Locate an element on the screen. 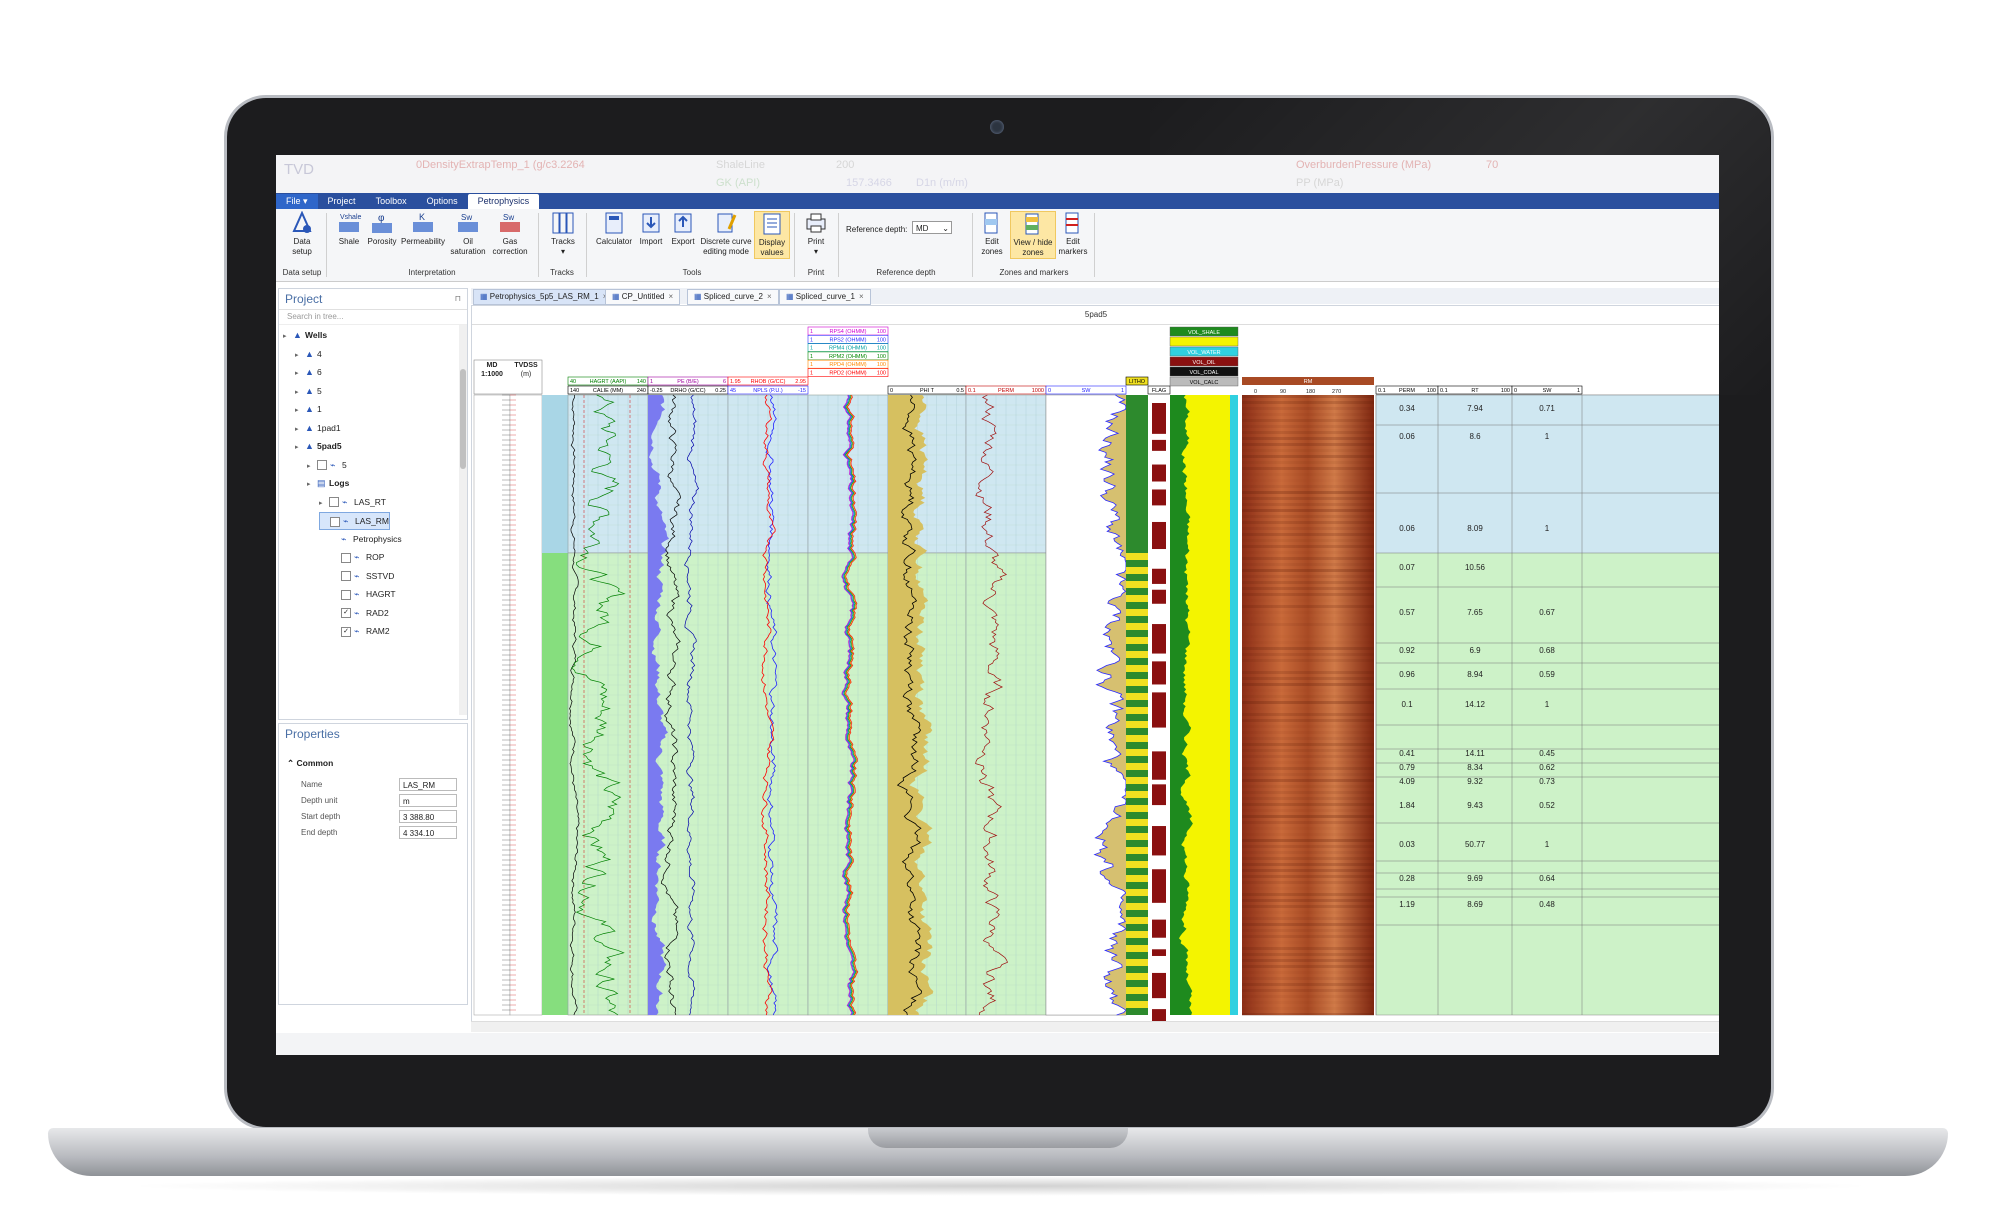 This screenshot has height=1230, width=1995. vol-water is located at coordinates (1234, 705).